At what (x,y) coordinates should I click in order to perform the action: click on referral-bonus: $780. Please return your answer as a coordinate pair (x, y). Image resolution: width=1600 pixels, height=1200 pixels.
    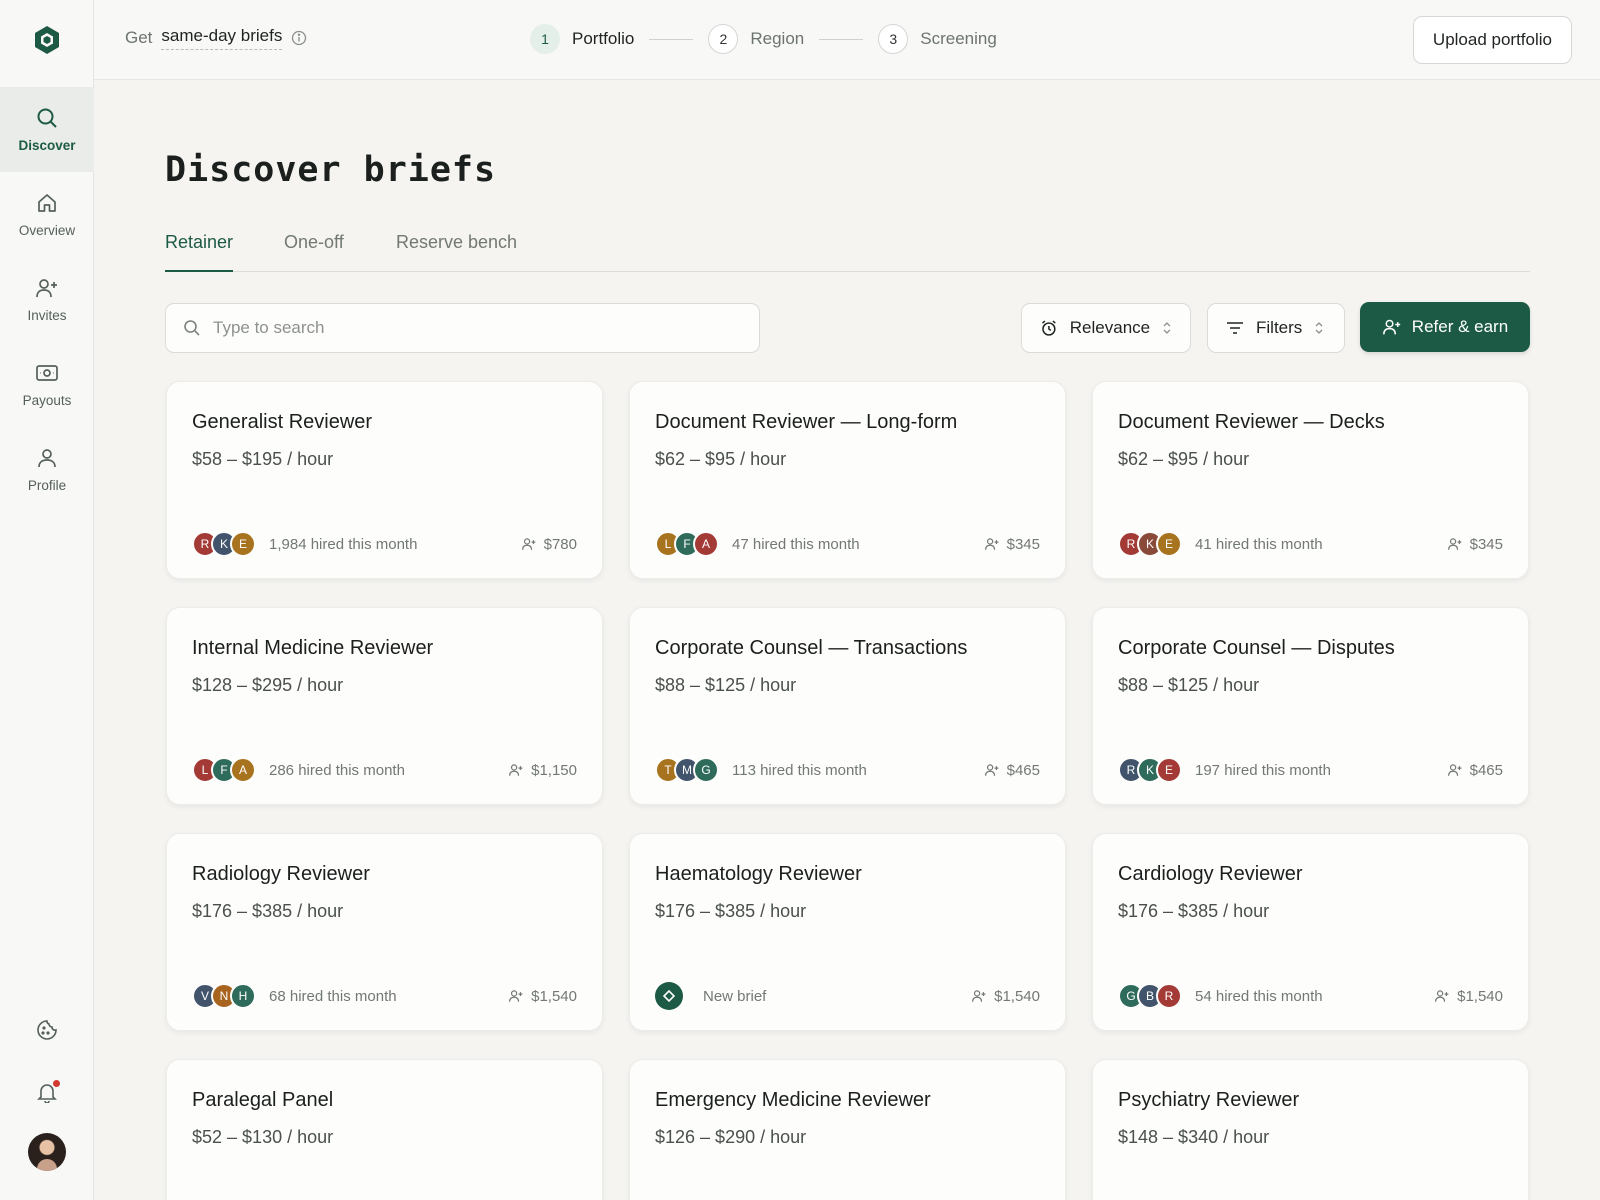
    Looking at the image, I should click on (549, 544).